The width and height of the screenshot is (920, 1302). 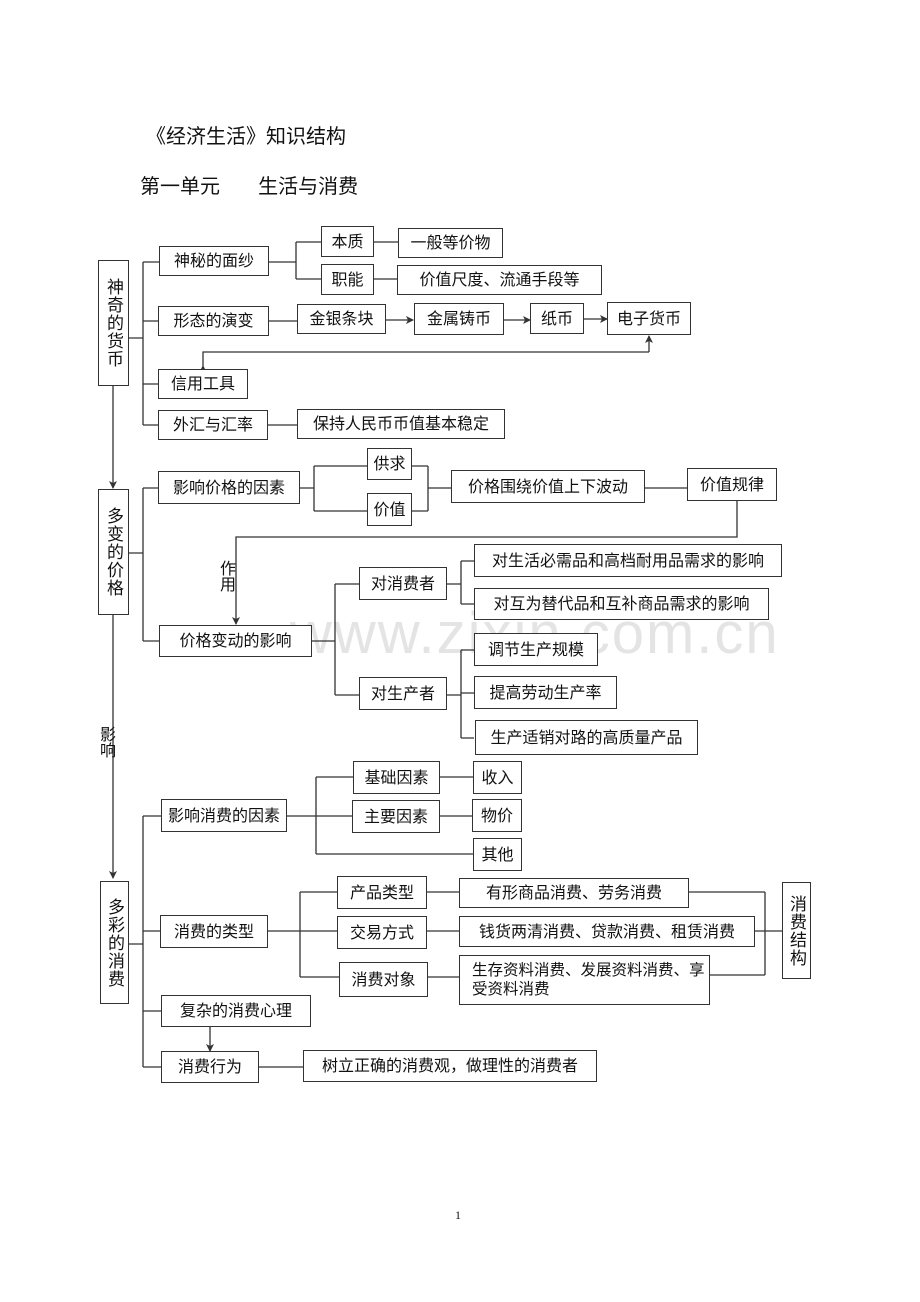 What do you see at coordinates (143, 343) in the screenshot?
I see `money-trunk` at bounding box center [143, 343].